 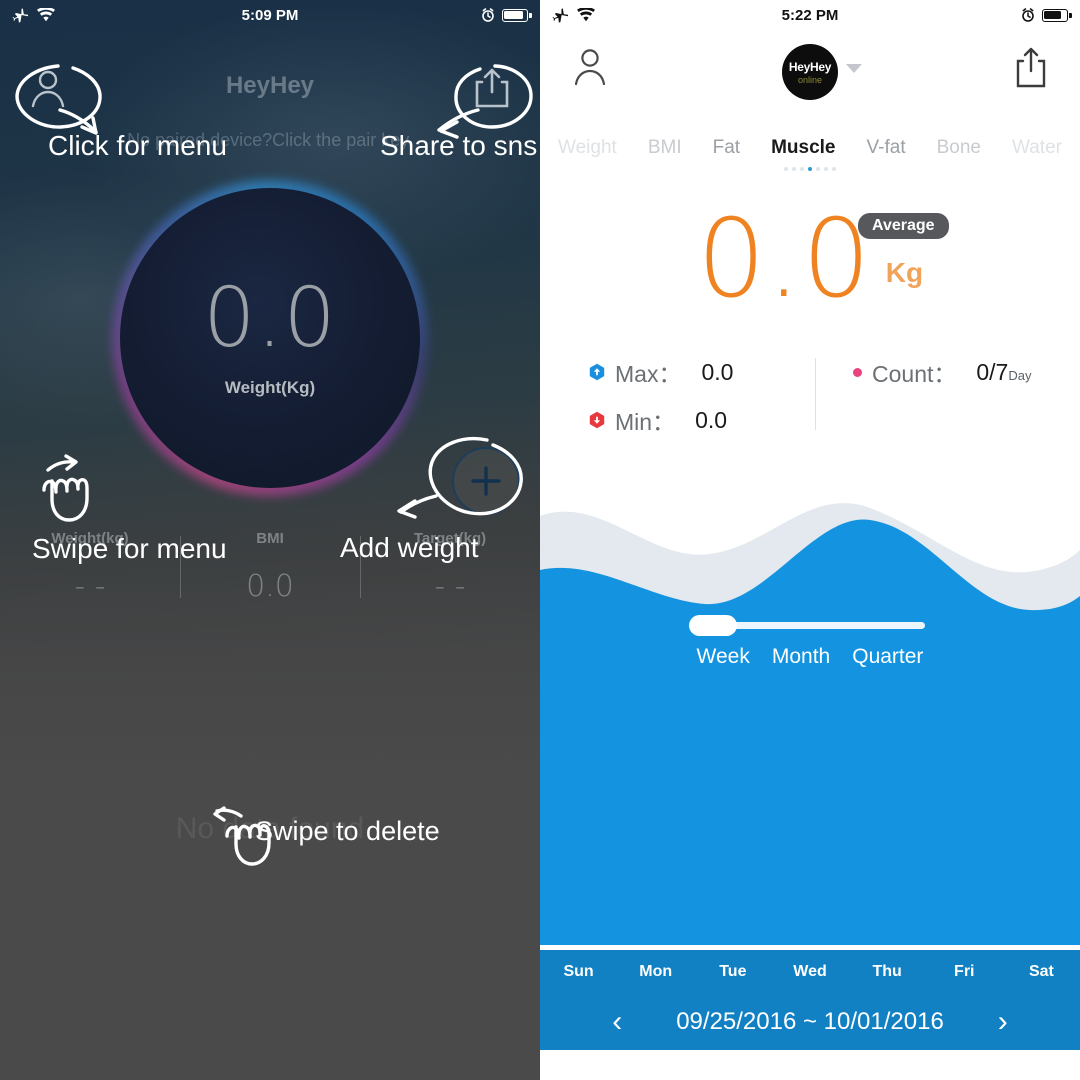 I want to click on dial-face: 0.0 Weight(Kg), so click(x=270, y=338).